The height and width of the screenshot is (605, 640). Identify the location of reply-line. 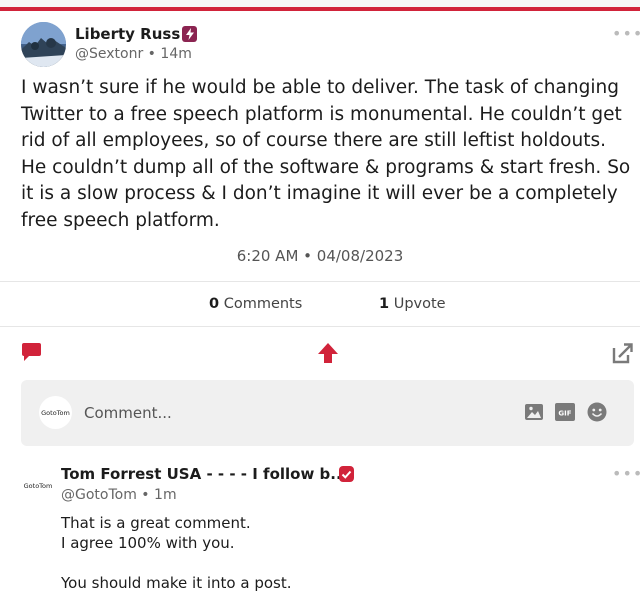
(176, 563).